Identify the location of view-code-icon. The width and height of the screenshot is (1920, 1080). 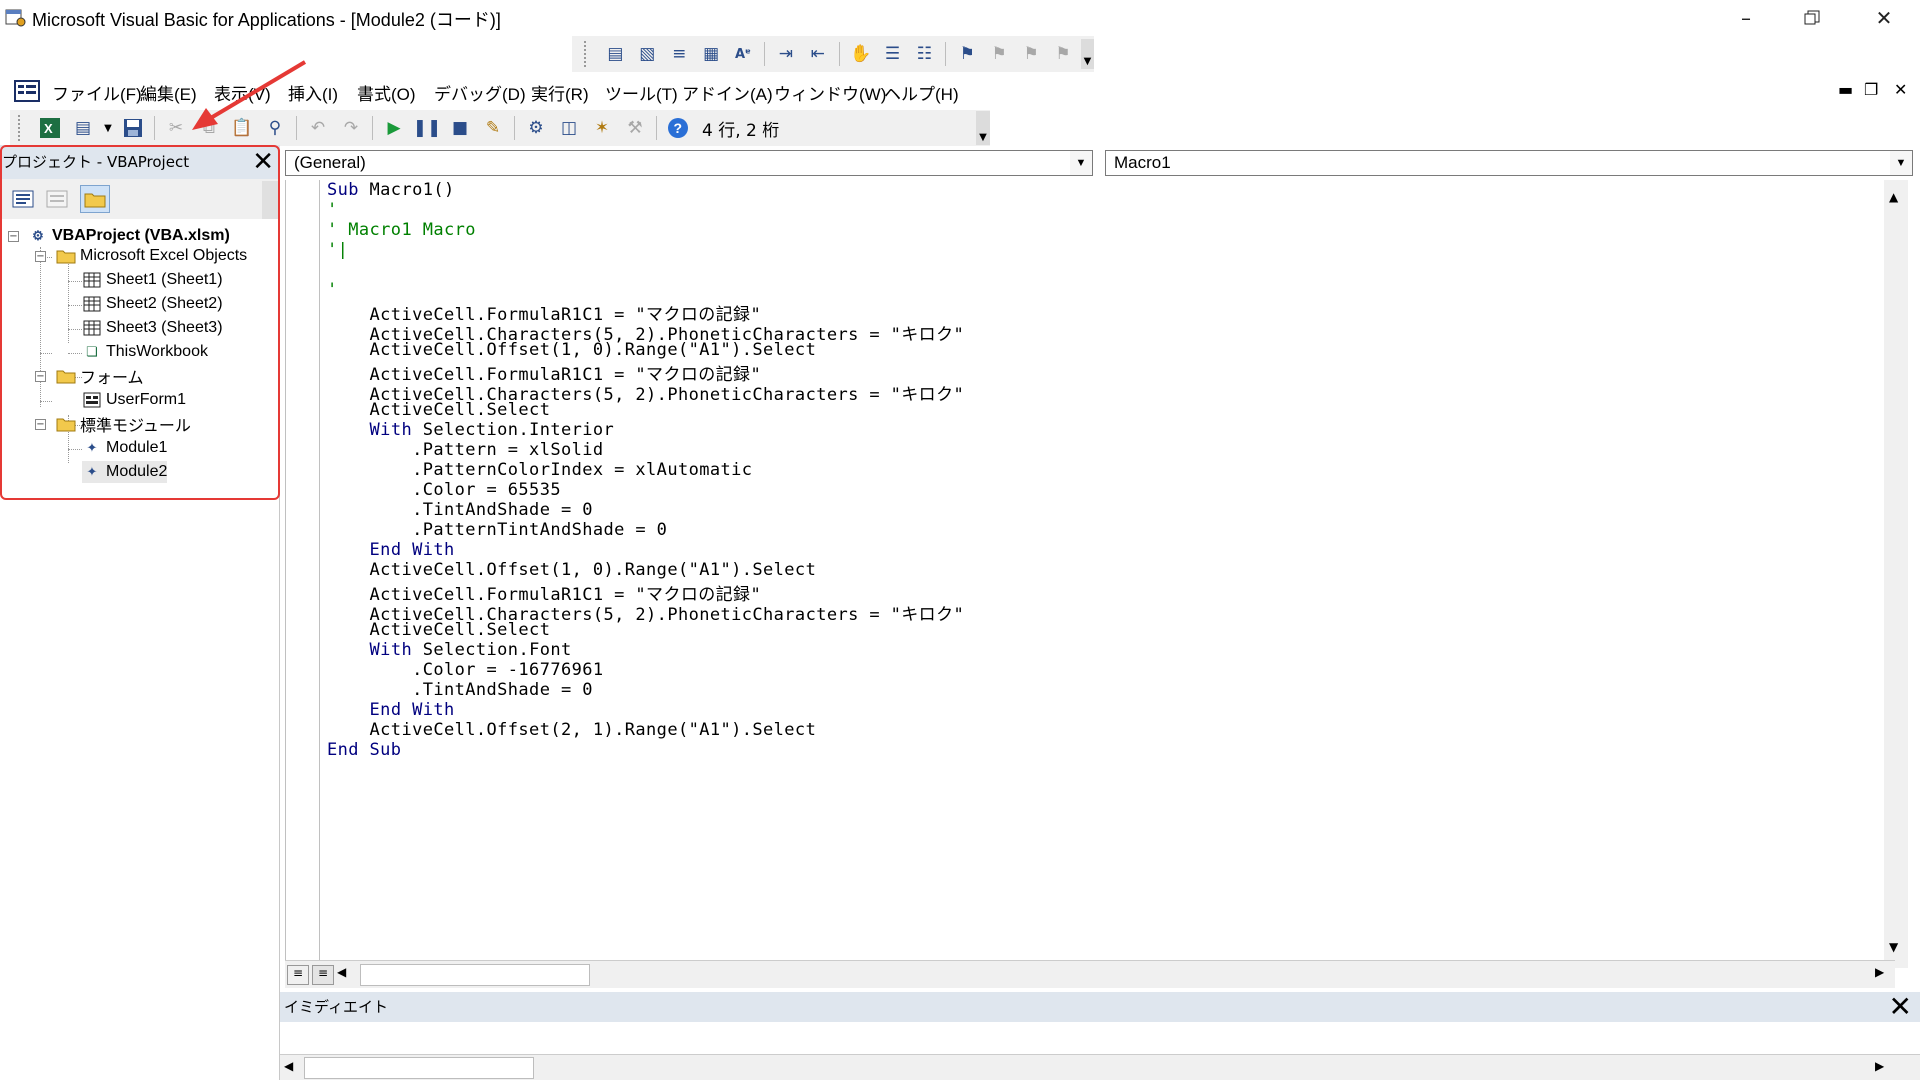
(23, 199).